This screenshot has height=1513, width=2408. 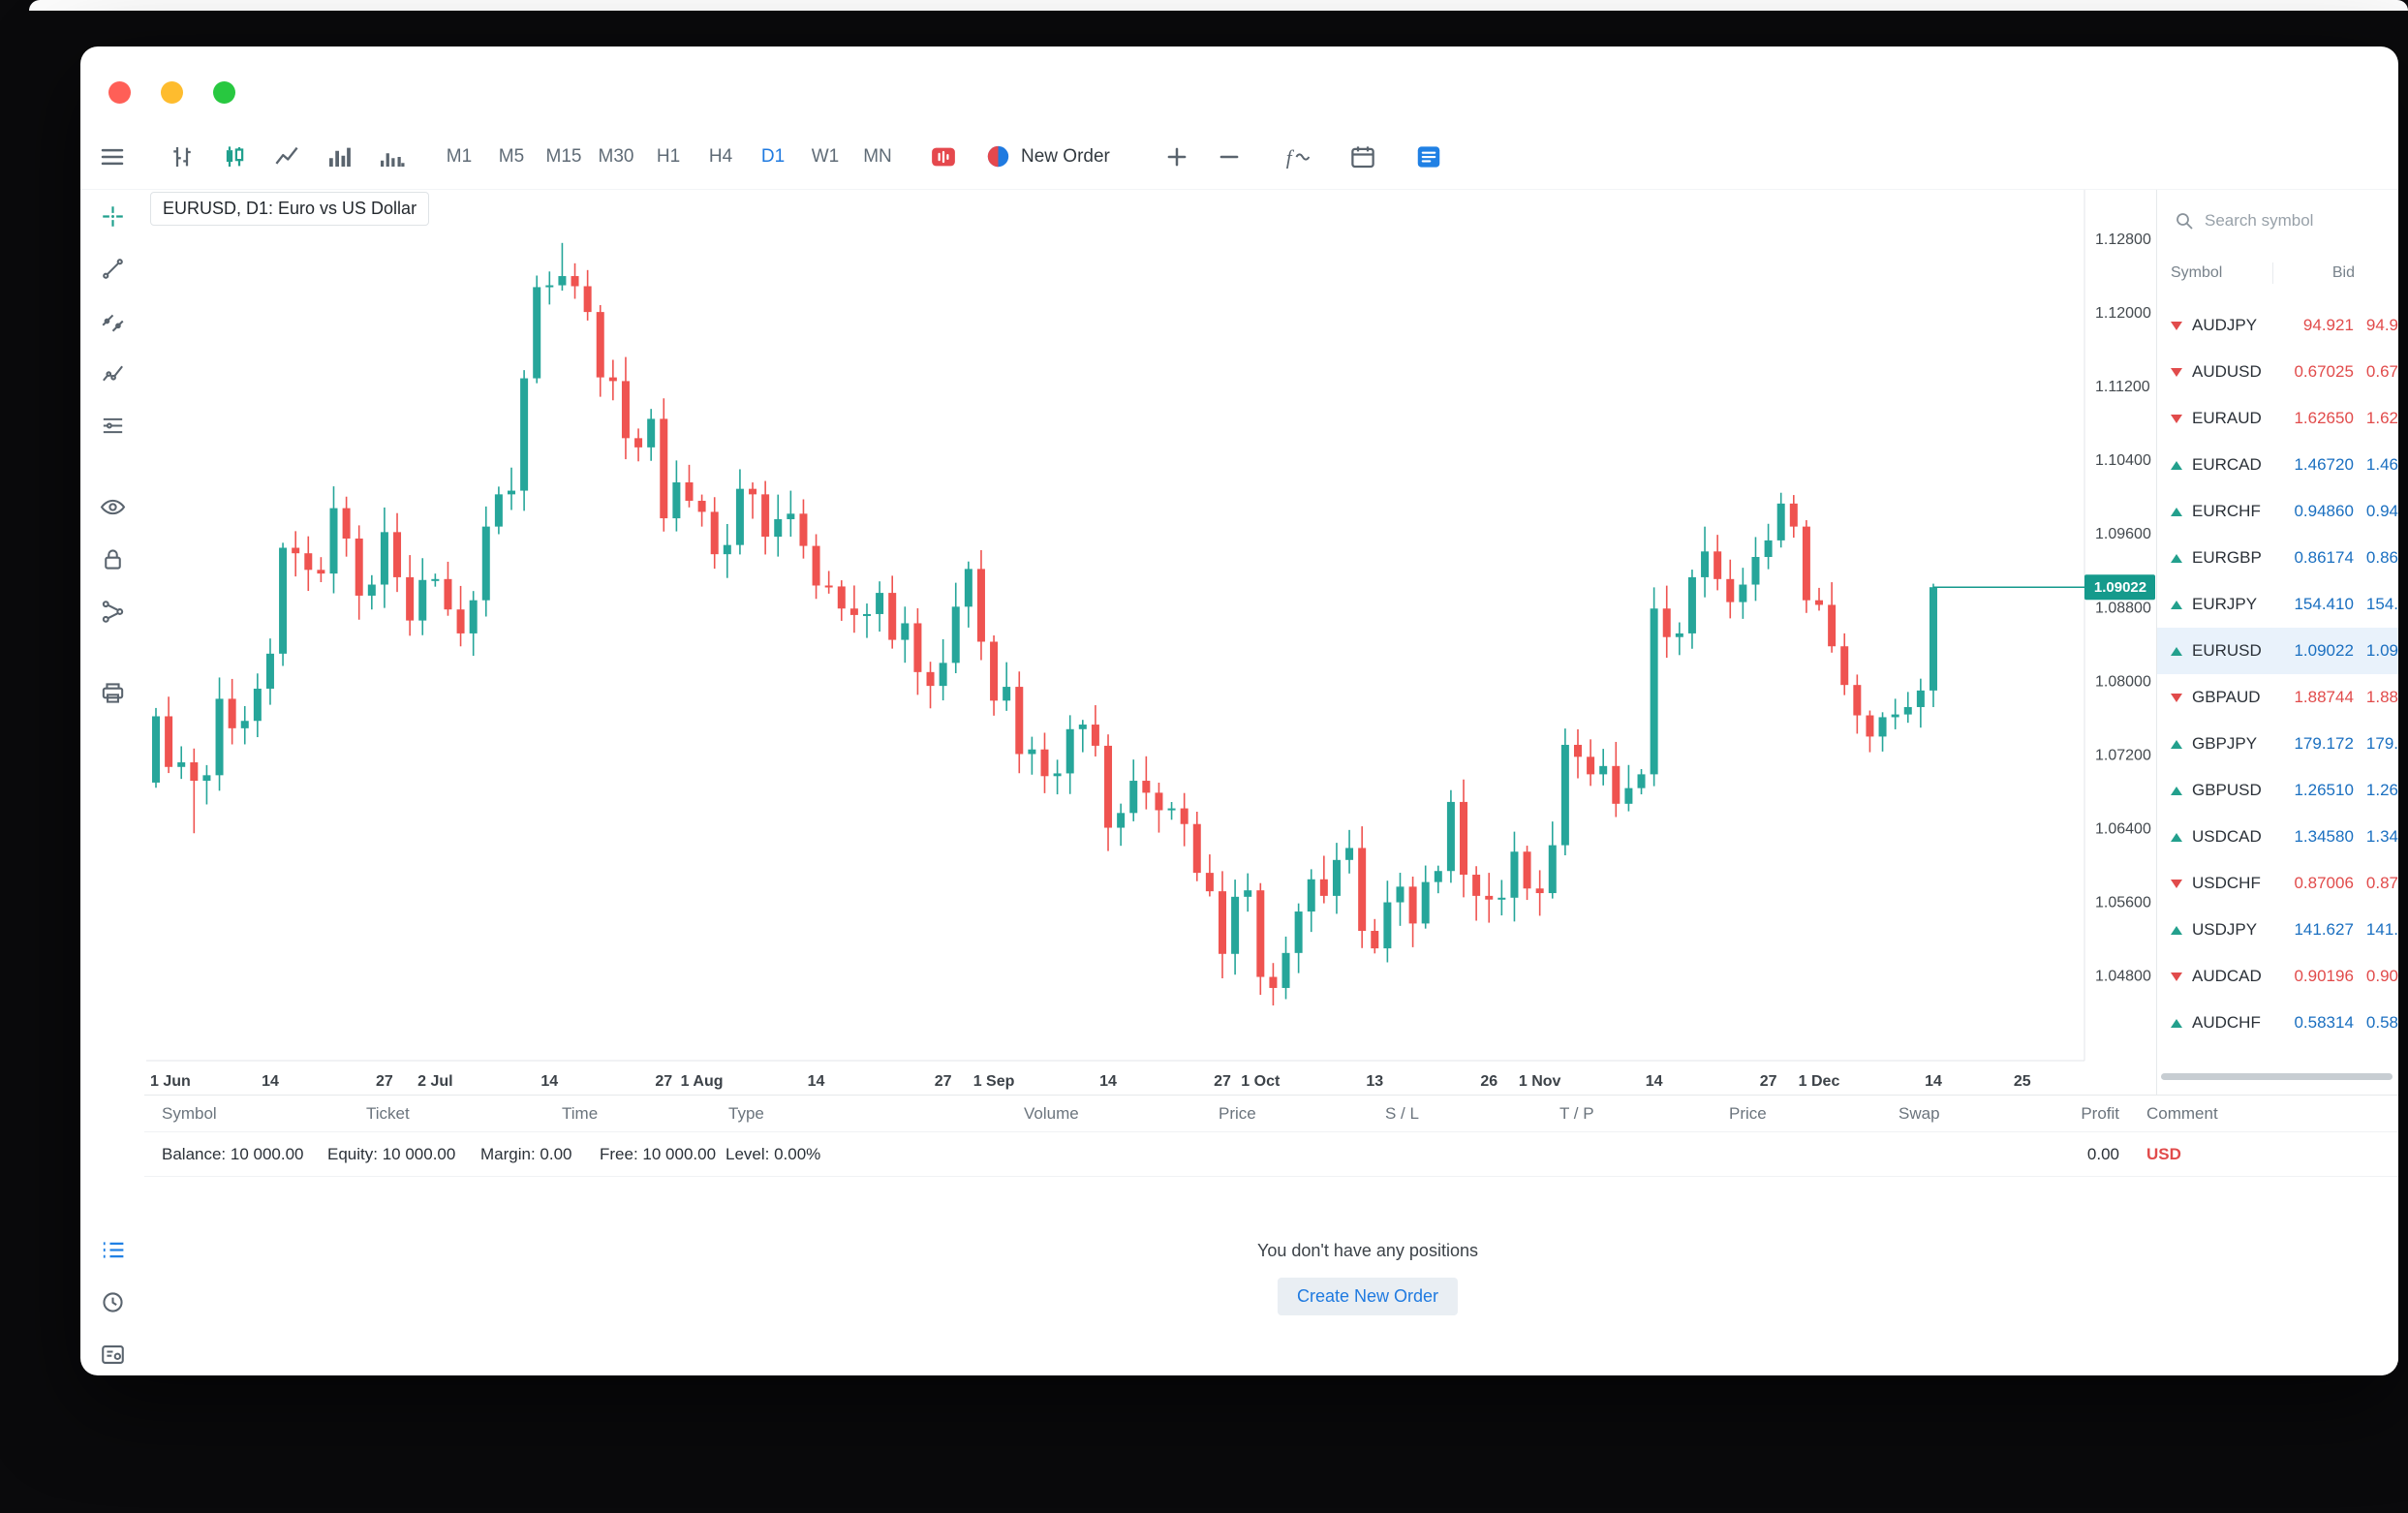 I want to click on timeframe-button-h1: H1, so click(x=668, y=156).